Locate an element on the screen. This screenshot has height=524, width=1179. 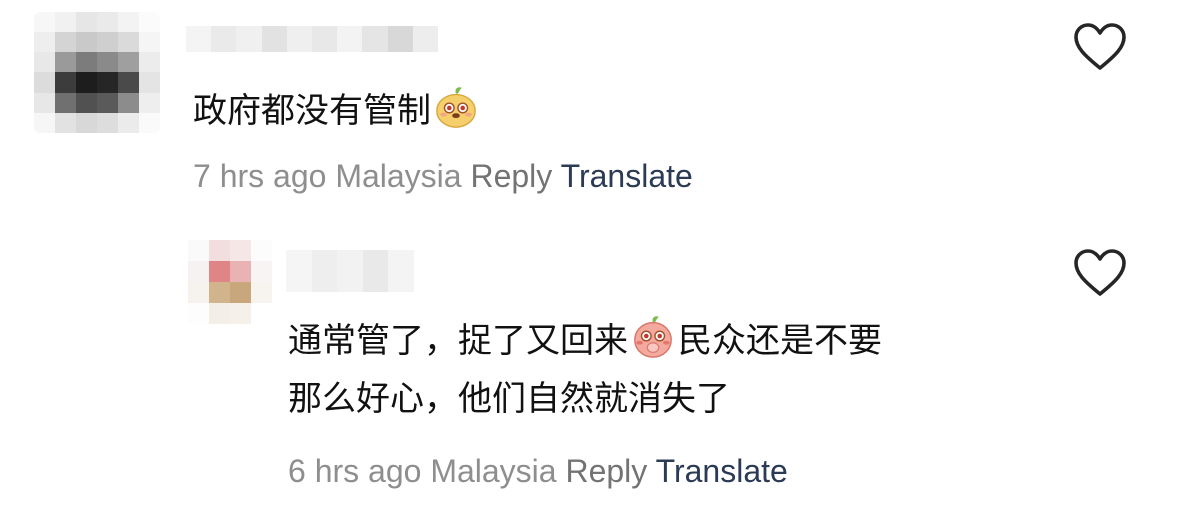
comment-text: 政府都没有管制 is located at coordinates (337, 111).